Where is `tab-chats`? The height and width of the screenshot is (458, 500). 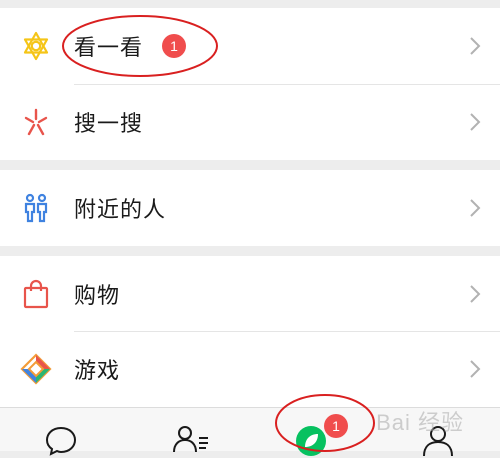 tab-chats is located at coordinates (62, 432).